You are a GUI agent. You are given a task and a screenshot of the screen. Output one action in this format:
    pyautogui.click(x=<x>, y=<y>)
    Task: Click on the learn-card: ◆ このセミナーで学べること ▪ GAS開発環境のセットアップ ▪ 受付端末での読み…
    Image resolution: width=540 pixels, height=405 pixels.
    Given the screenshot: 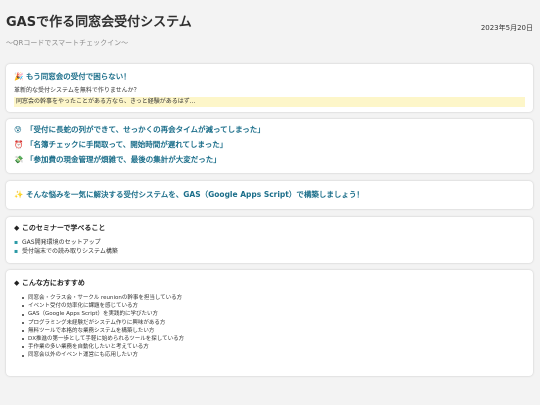 What is the action you would take?
    pyautogui.click(x=269, y=240)
    